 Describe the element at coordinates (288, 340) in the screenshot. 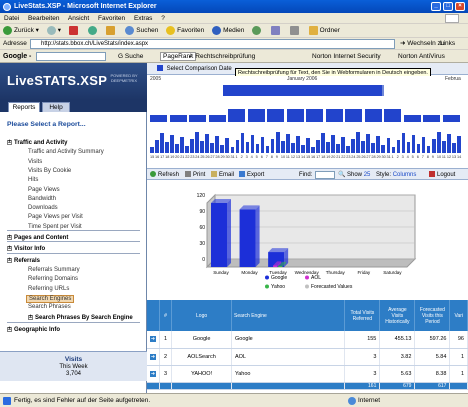

I see `search-engine-name: Google` at that location.